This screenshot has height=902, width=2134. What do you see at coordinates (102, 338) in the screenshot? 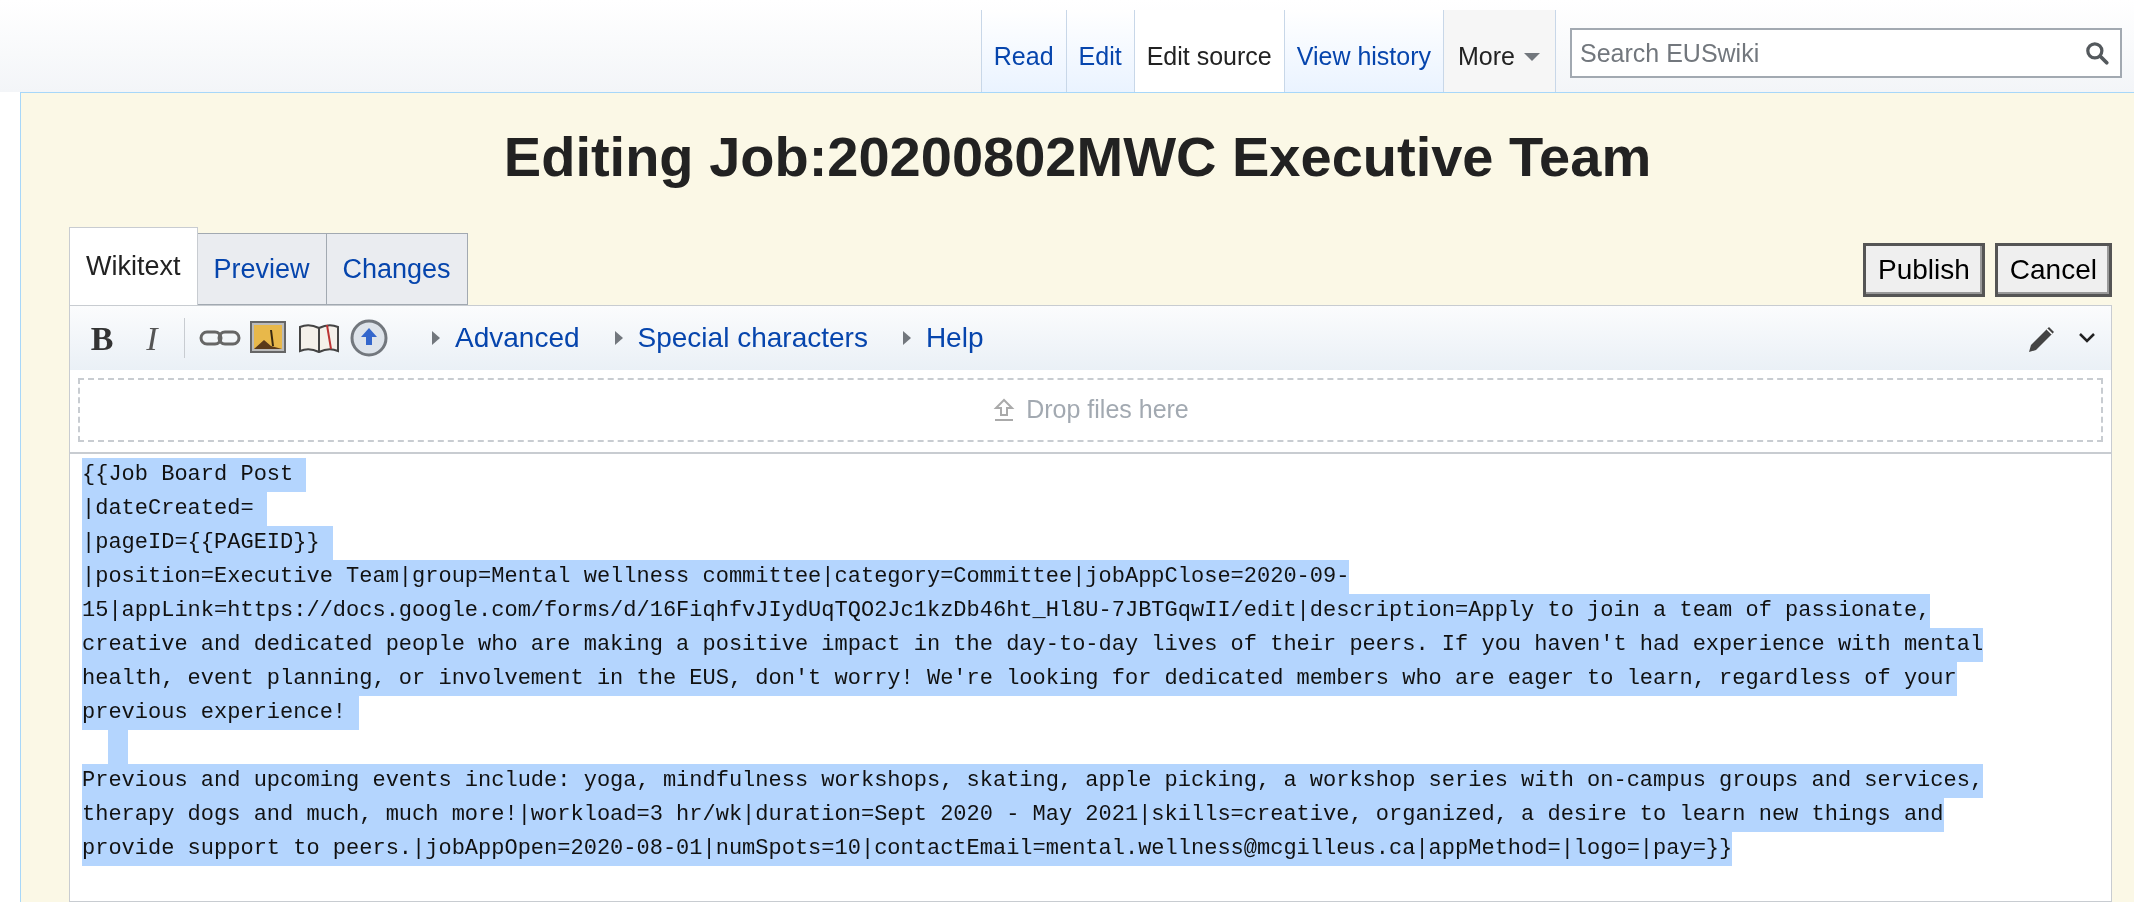
I see `bold-button: B` at bounding box center [102, 338].